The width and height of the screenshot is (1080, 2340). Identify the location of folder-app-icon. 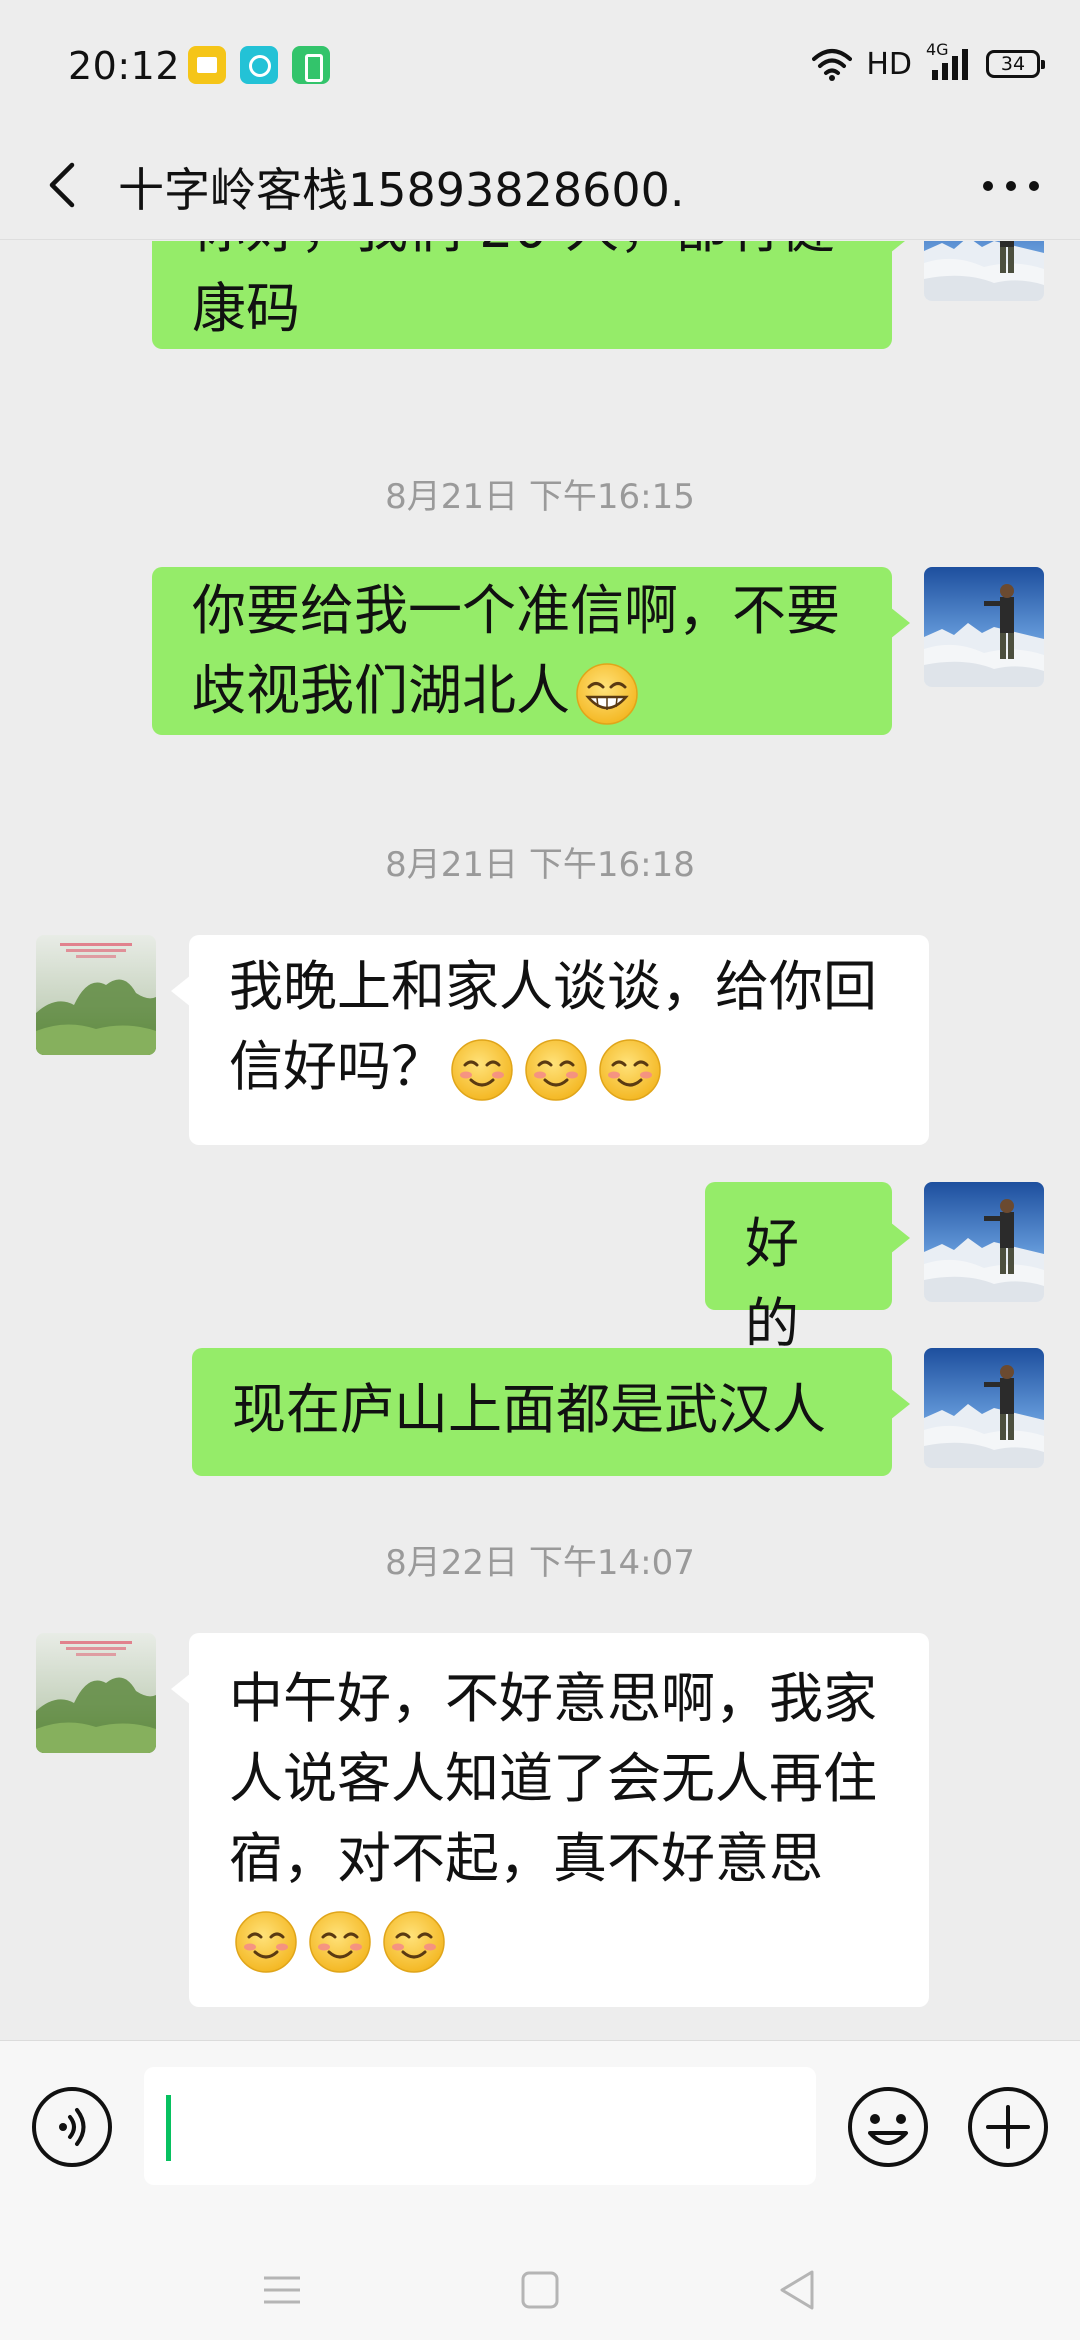
(207, 65).